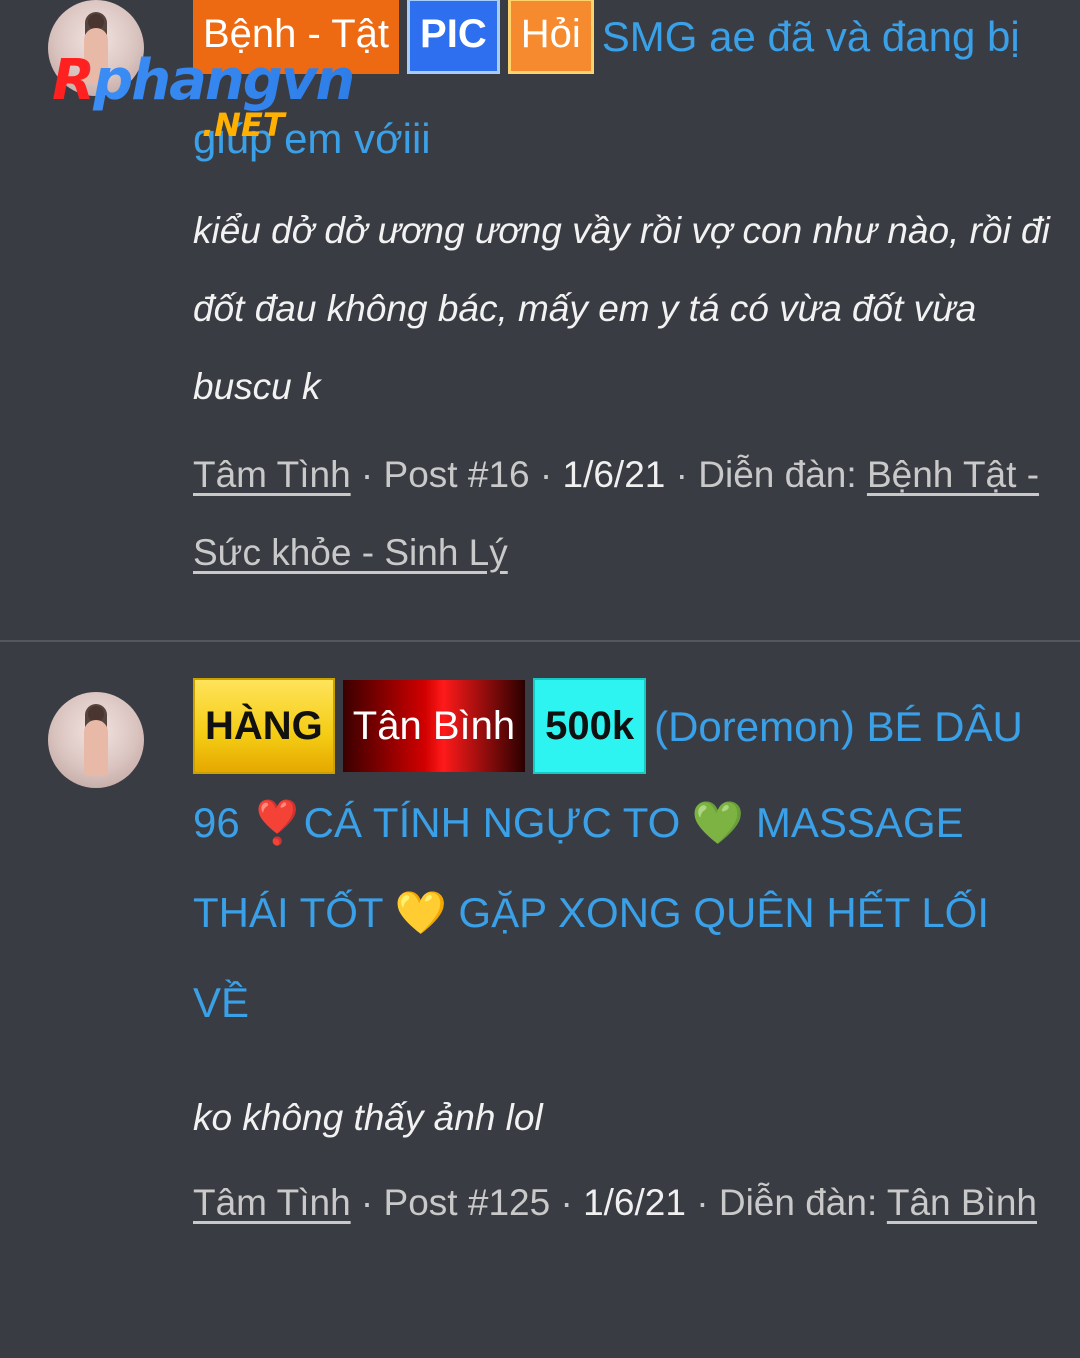 Image resolution: width=1080 pixels, height=1358 pixels. Describe the element at coordinates (590, 726) in the screenshot. I see `prefix-badge: 500k` at that location.